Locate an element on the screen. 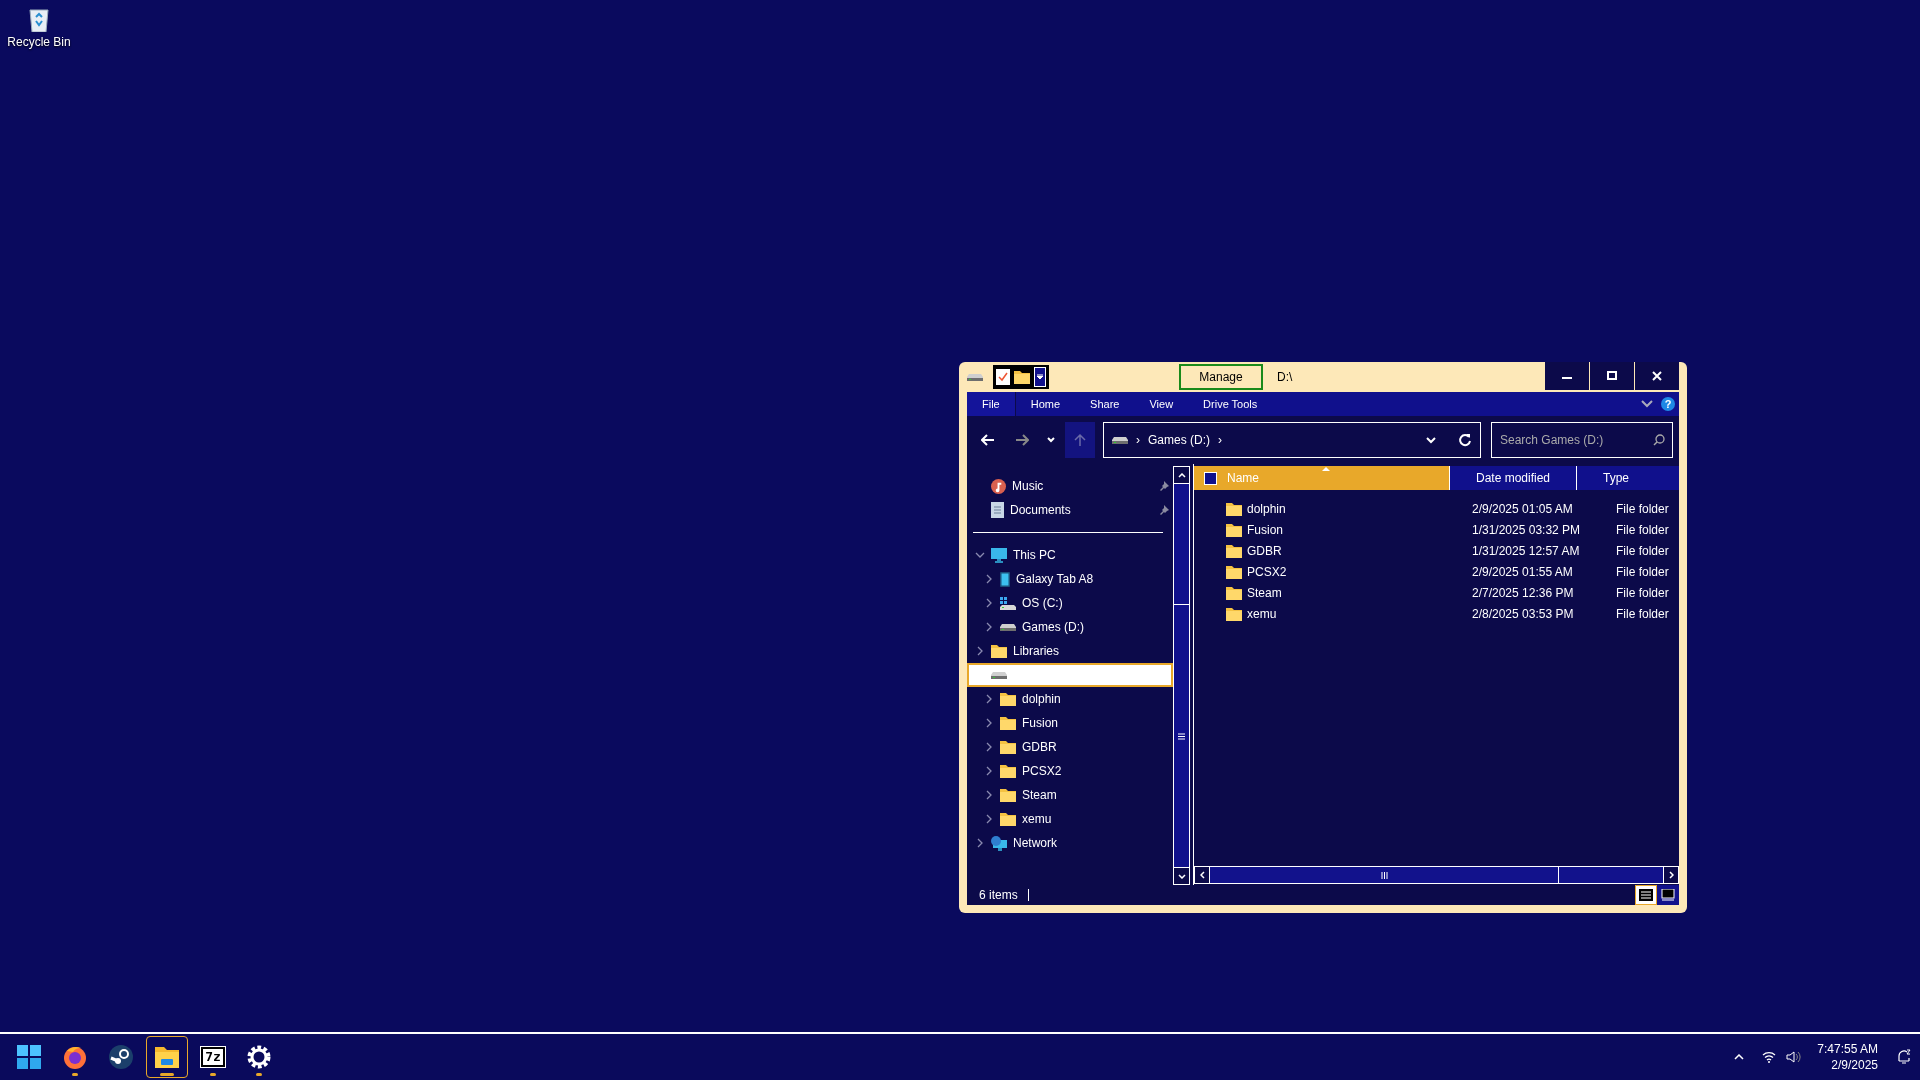 The width and height of the screenshot is (1920, 1080). tree-item: Steam is located at coordinates (1070, 795).